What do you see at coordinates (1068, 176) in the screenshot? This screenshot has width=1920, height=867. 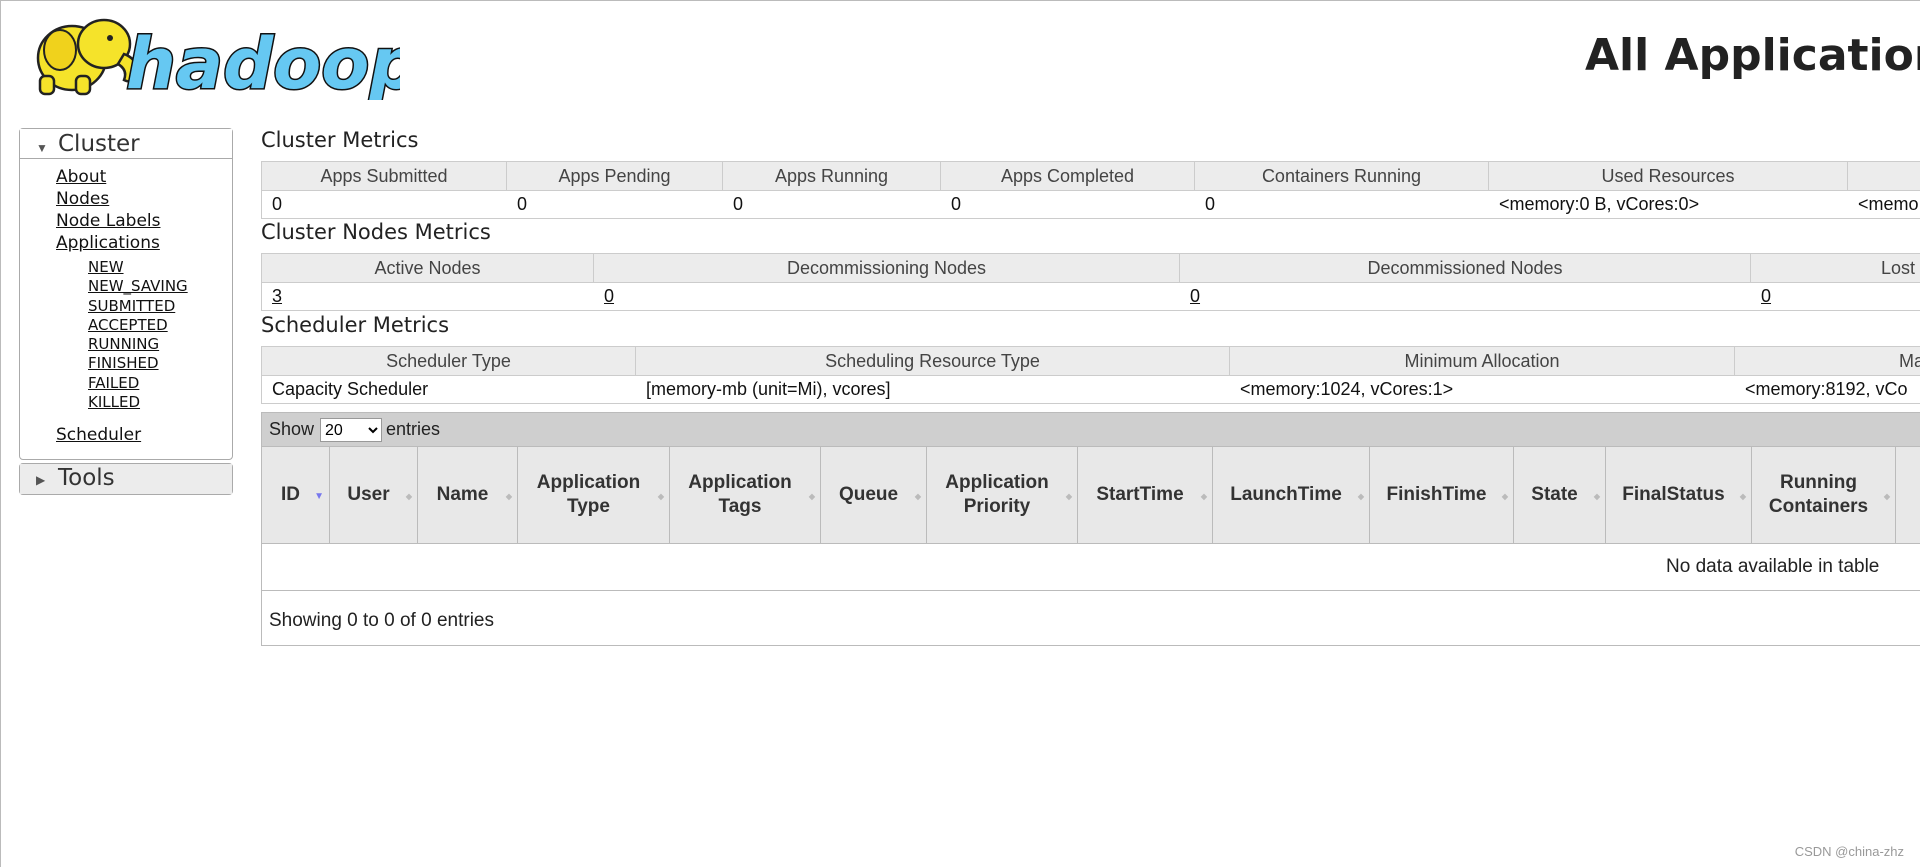 I see `metric-header: Apps Completed` at bounding box center [1068, 176].